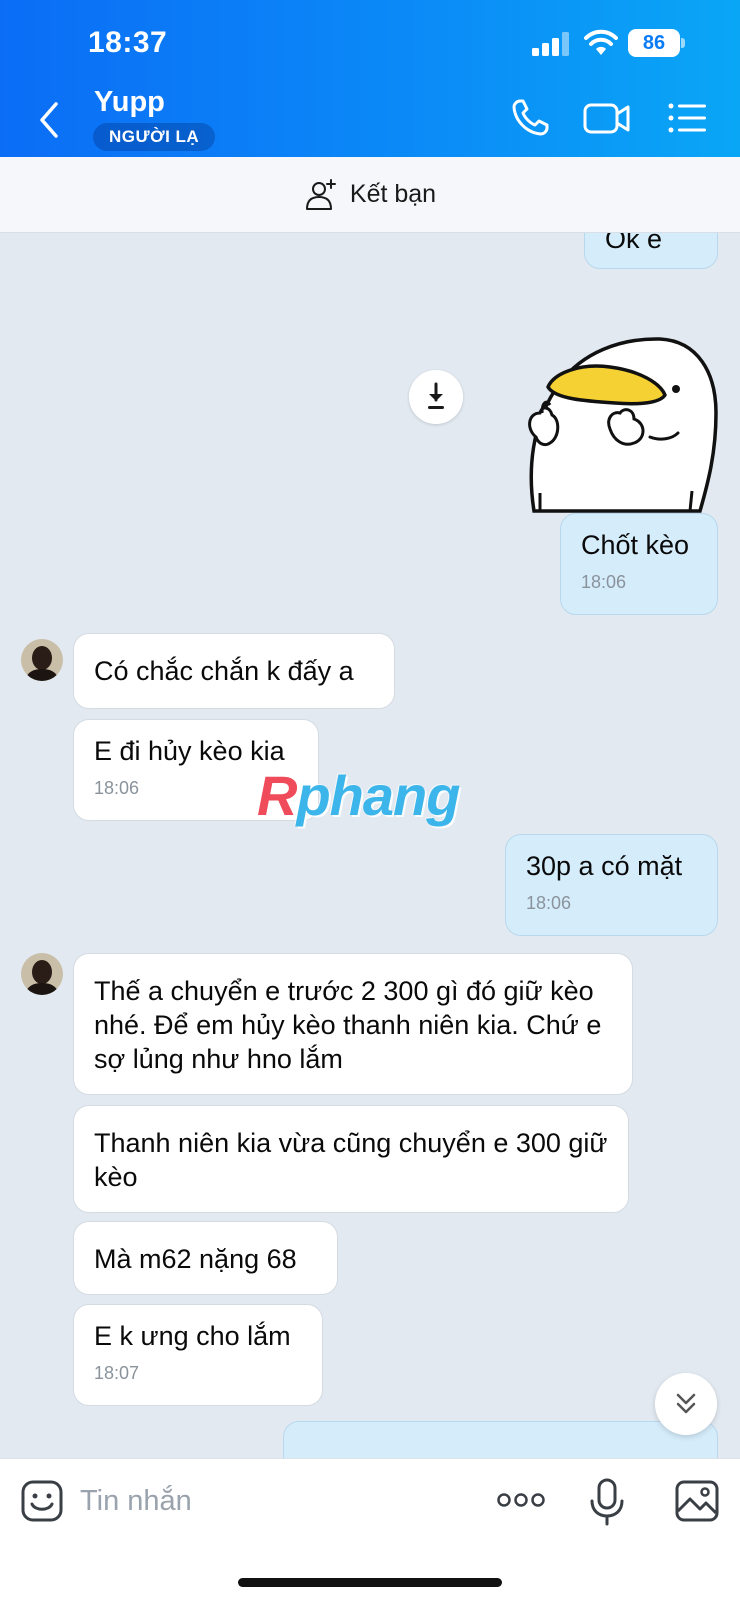 This screenshot has width=740, height=1600. What do you see at coordinates (198, 1355) in the screenshot?
I see `message-bubble-incoming: E k ưng cho lắm 18:07` at bounding box center [198, 1355].